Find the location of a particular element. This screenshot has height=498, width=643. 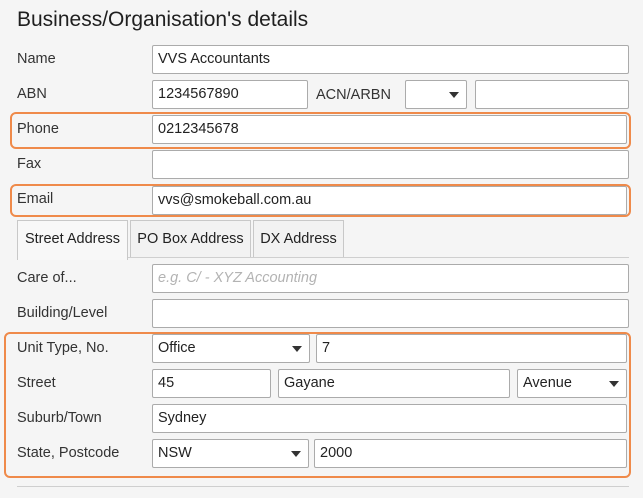

email-label: Email is located at coordinates (35, 199).